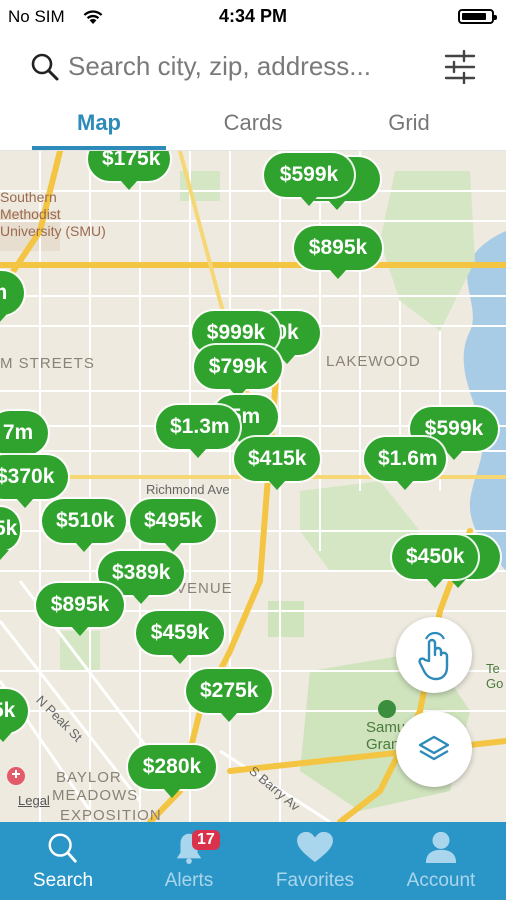 Image resolution: width=506 pixels, height=900 pixels. Describe the element at coordinates (229, 695) in the screenshot. I see `price-pin: $275k` at that location.